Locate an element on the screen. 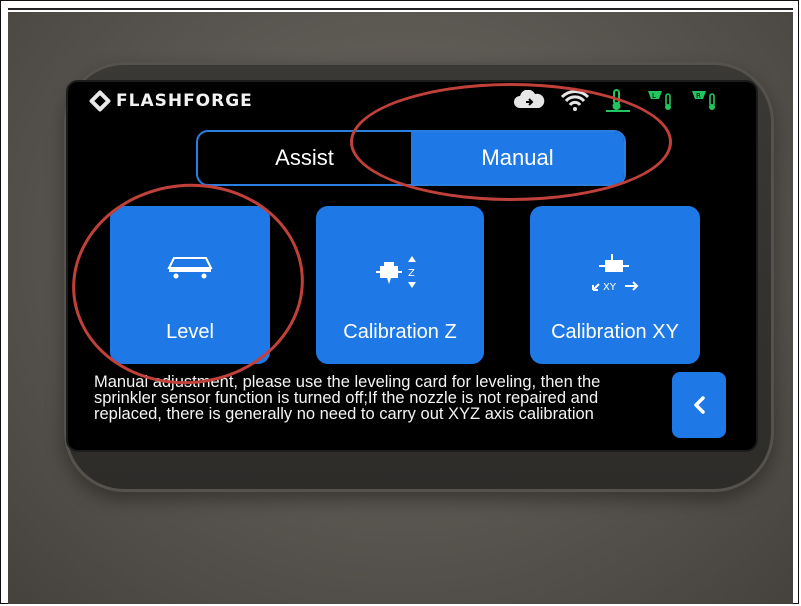 The image size is (801, 606). calibration-xy-icon: XY is located at coordinates (615, 273).